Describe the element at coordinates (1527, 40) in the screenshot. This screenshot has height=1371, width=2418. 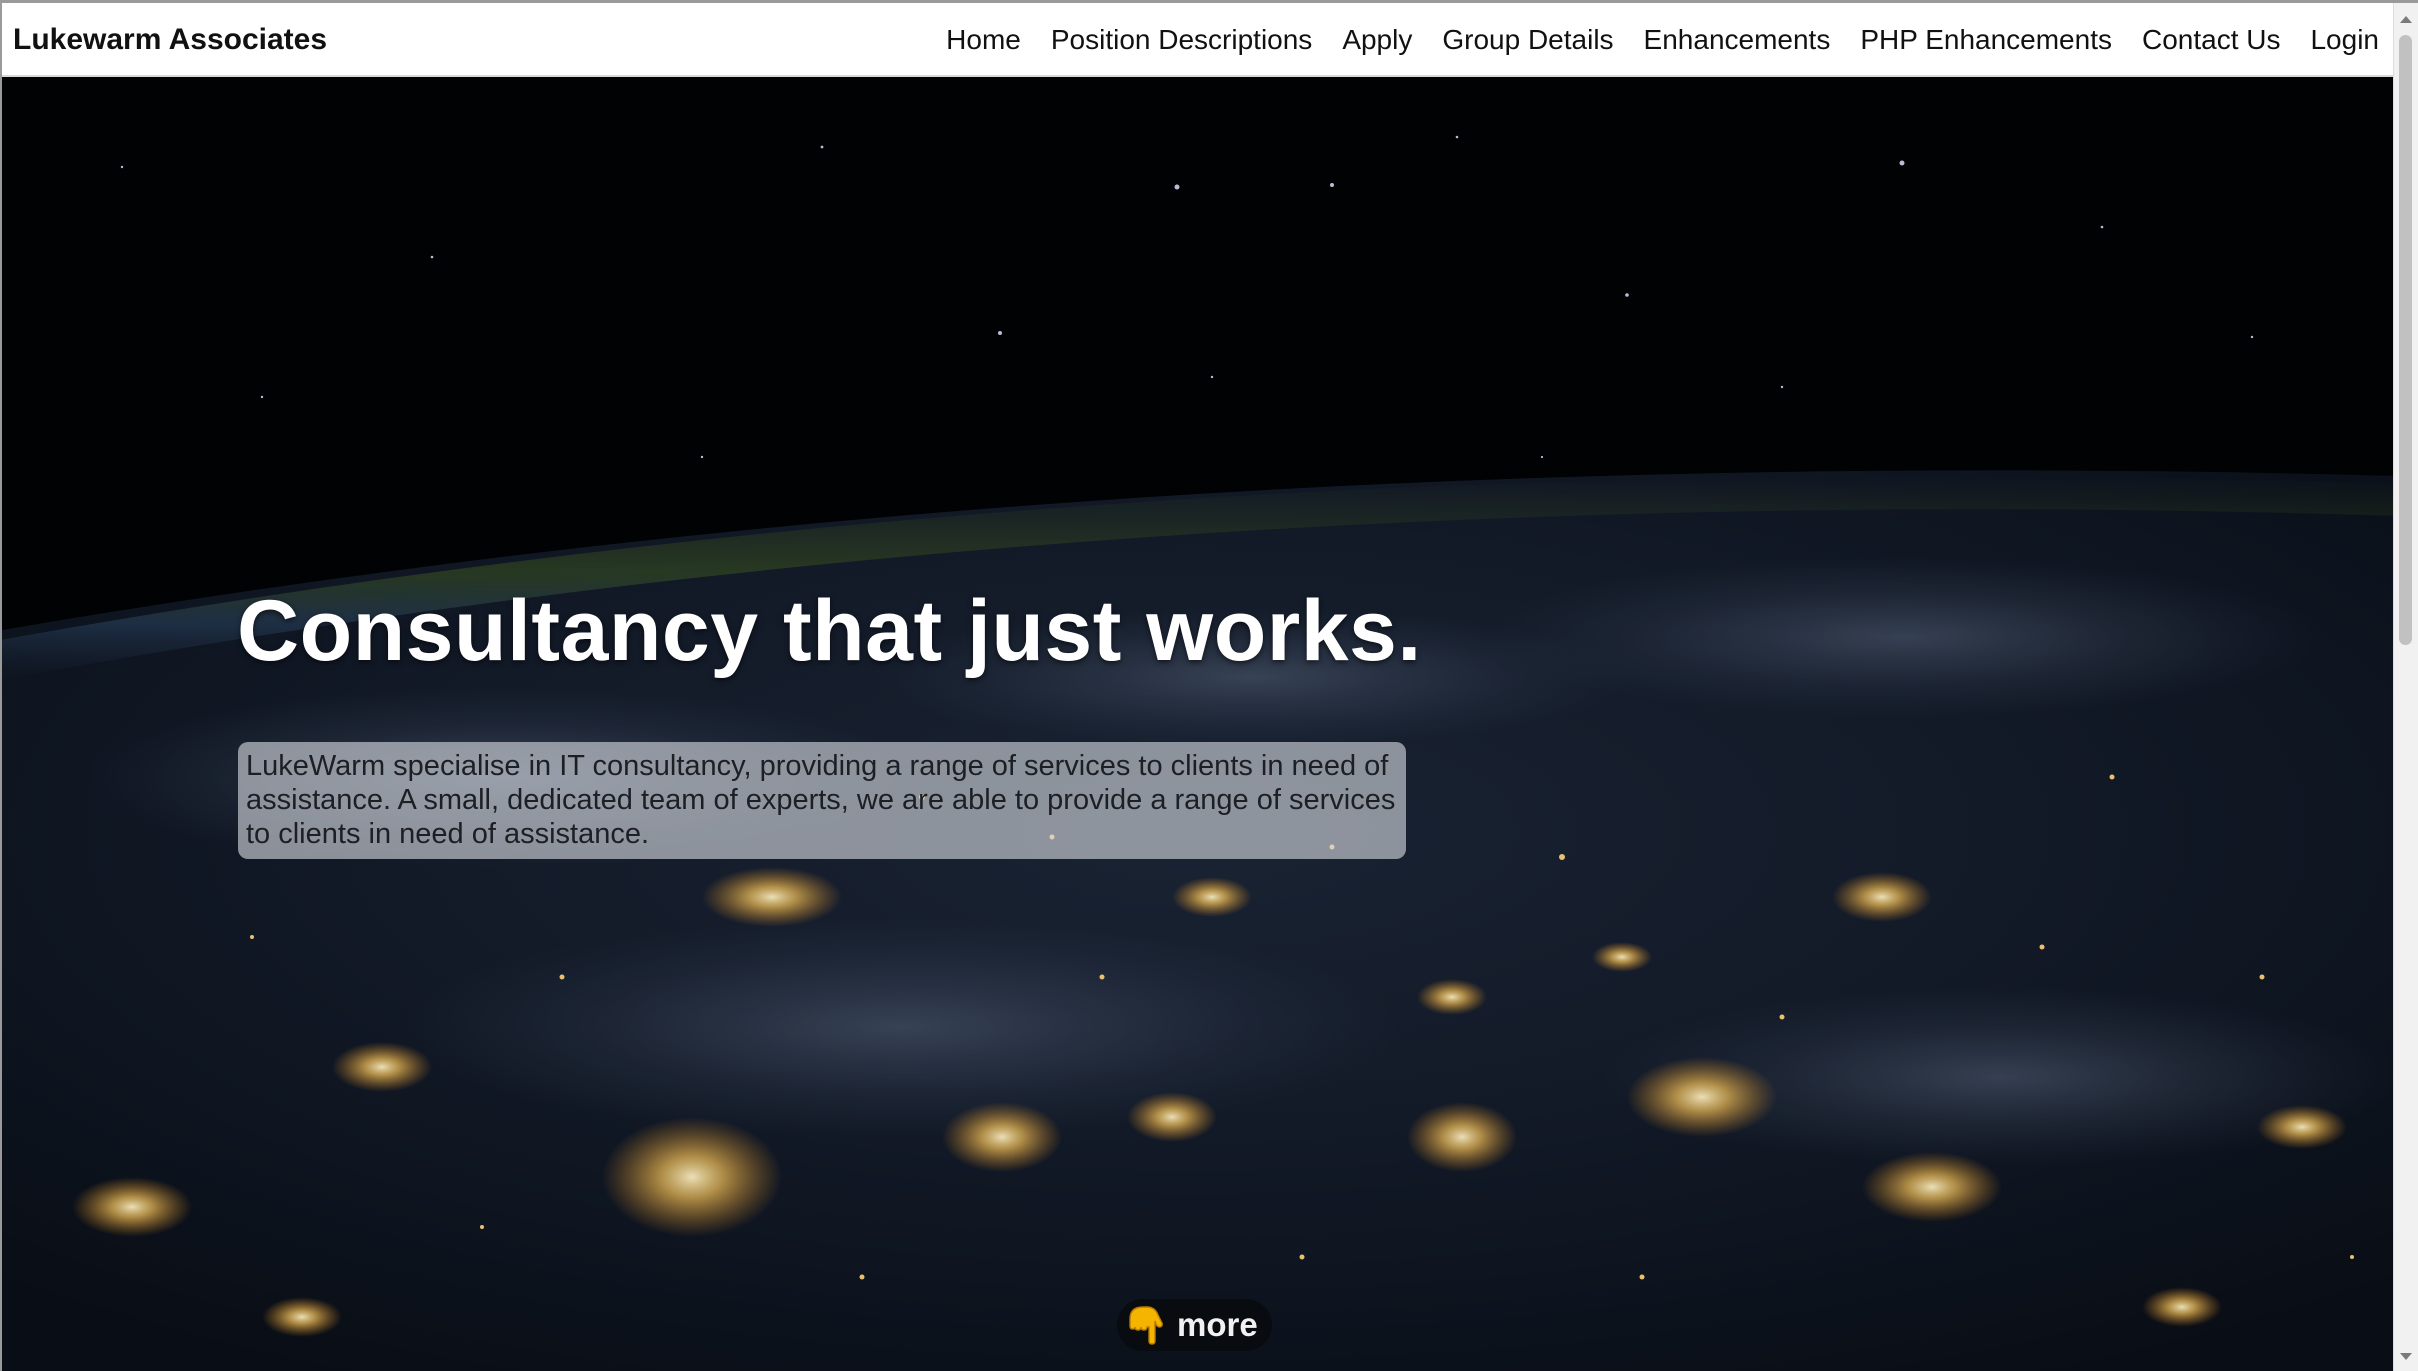
I see `nav-link-group-details: Group Details` at that location.